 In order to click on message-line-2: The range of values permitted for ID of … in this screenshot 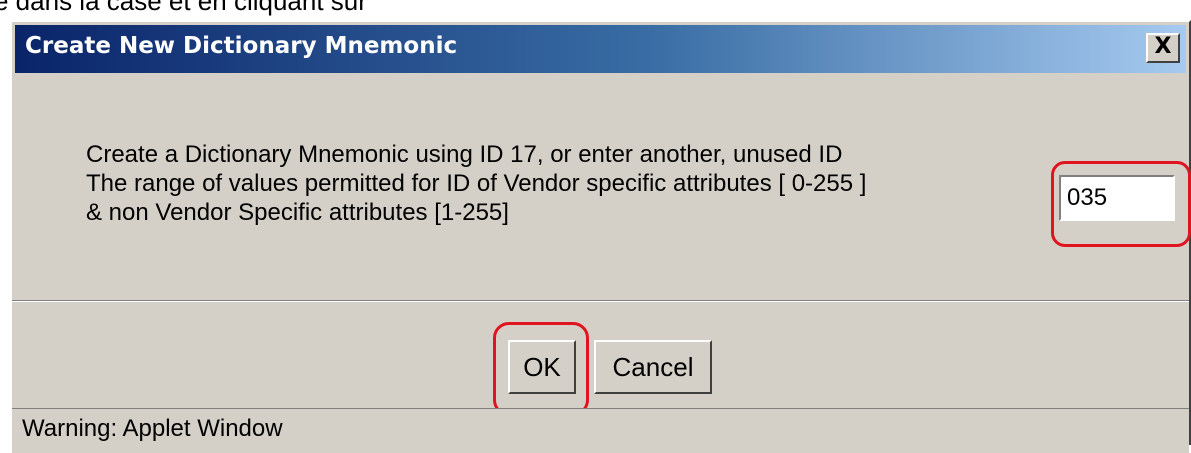, I will do `click(476, 183)`.